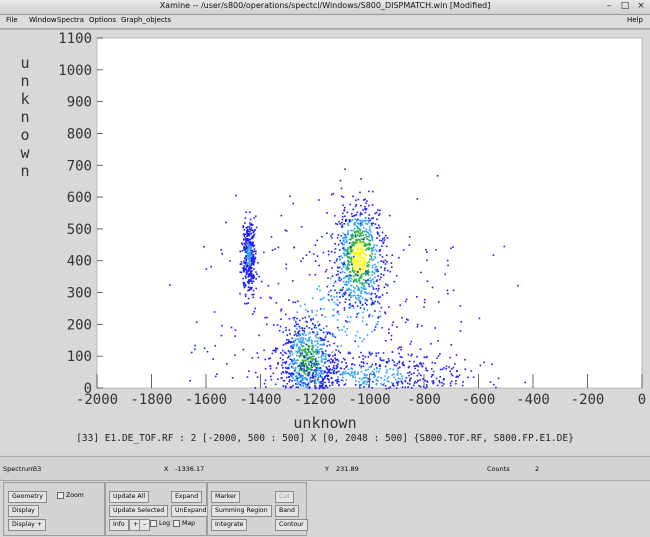 The width and height of the screenshot is (650, 537). I want to click on minimize-icon: –, so click(609, 6).